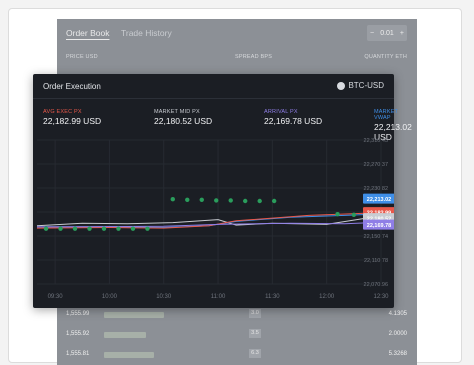  I want to click on stat-value: 22,180.52 USD, so click(183, 121).